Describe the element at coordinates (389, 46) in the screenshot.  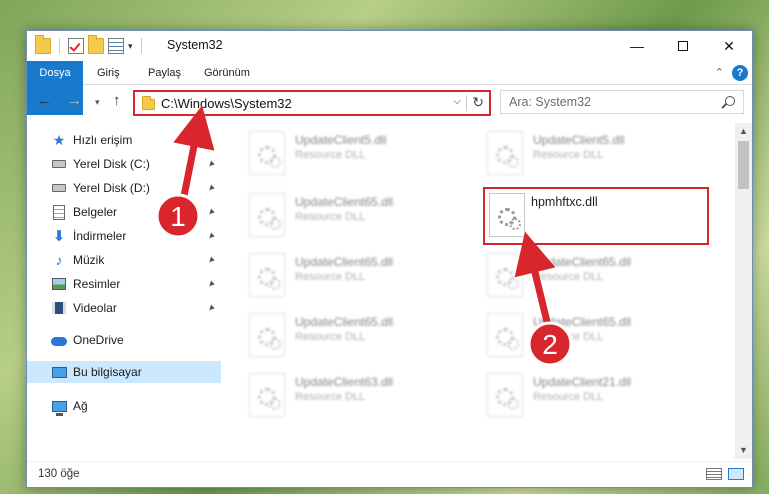
I see `title-bar: ▾ System32 — ✕` at that location.